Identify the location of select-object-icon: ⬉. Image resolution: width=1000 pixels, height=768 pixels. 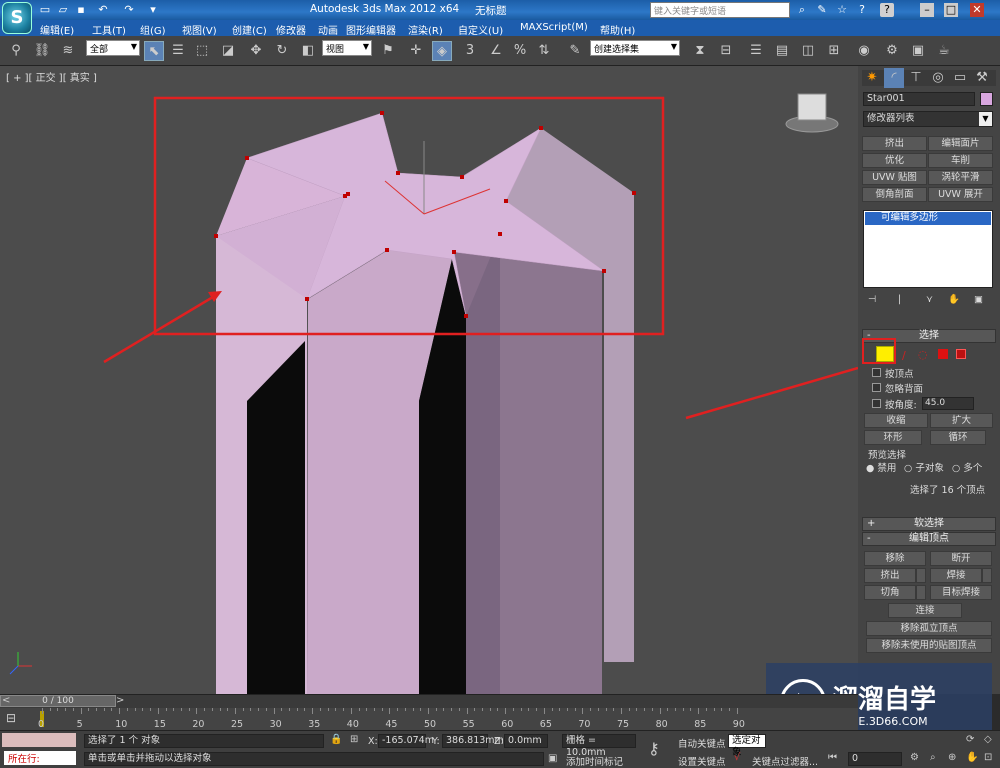
(154, 51).